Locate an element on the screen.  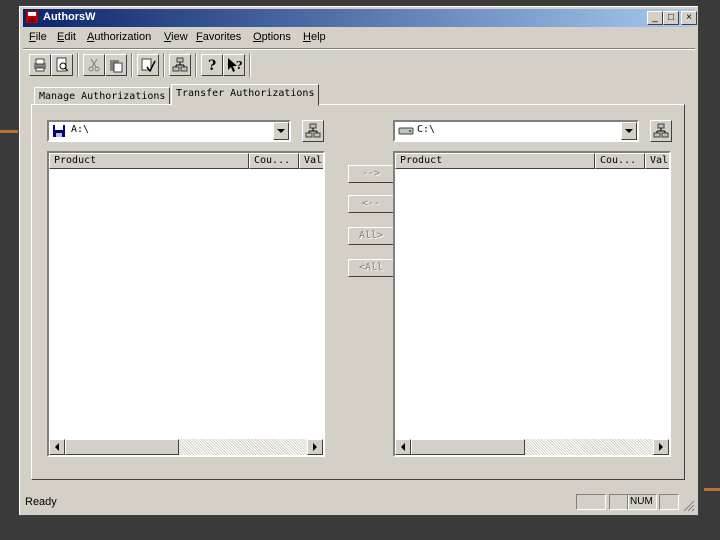
close-button: × is located at coordinates (689, 18).